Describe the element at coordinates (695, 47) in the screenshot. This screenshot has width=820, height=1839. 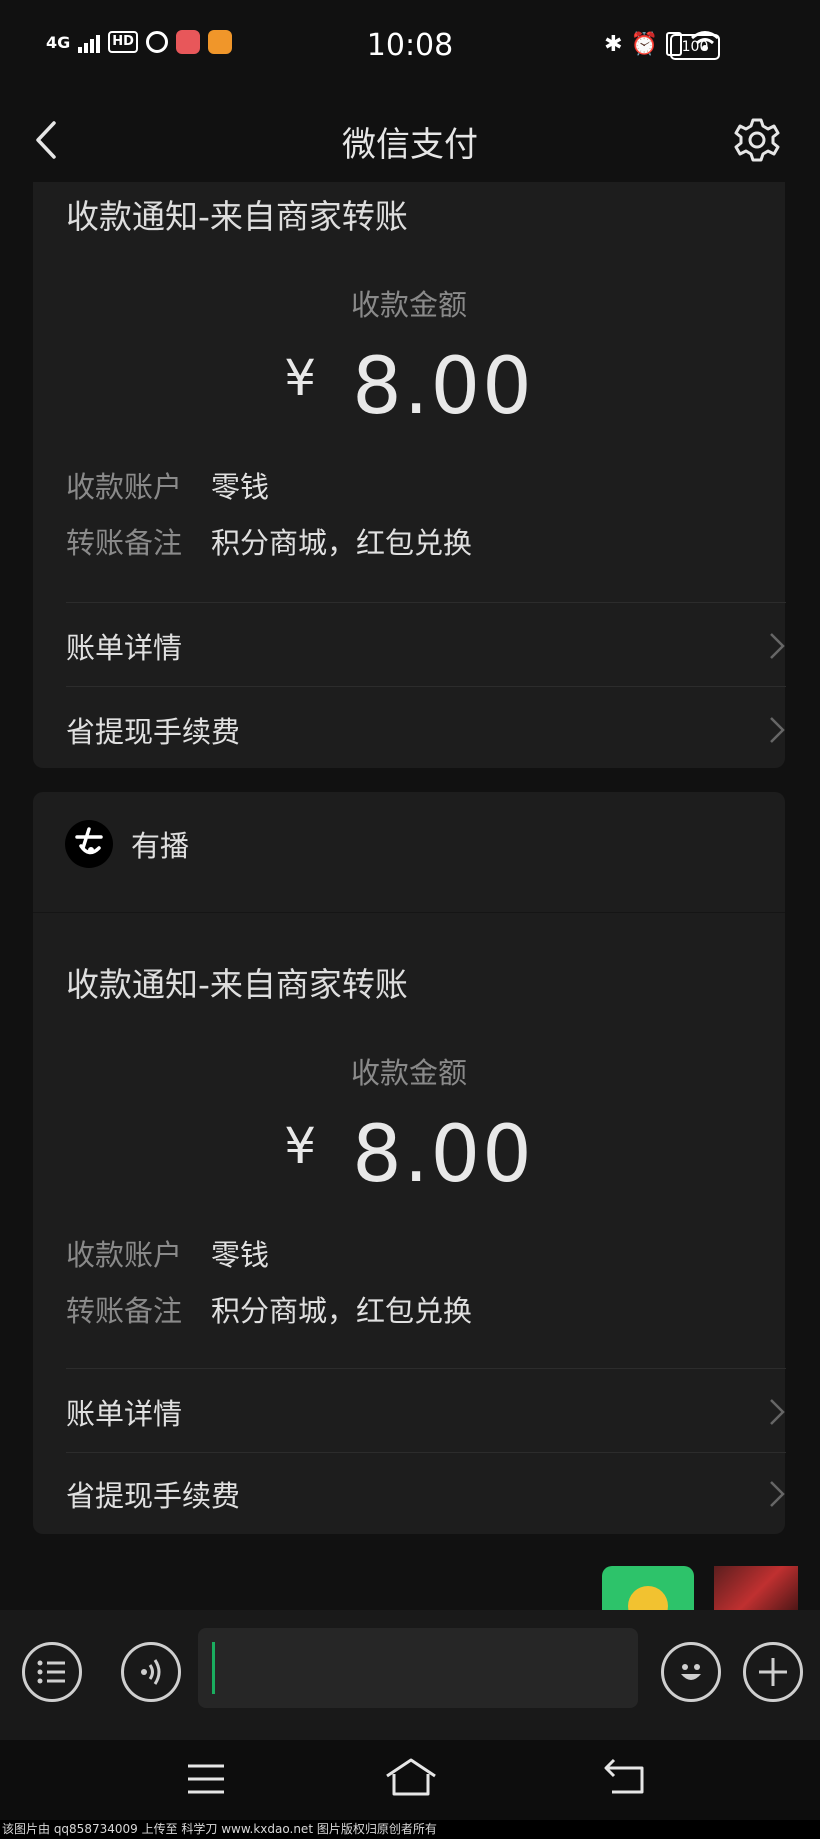
I see `battery-indicator: 100` at that location.